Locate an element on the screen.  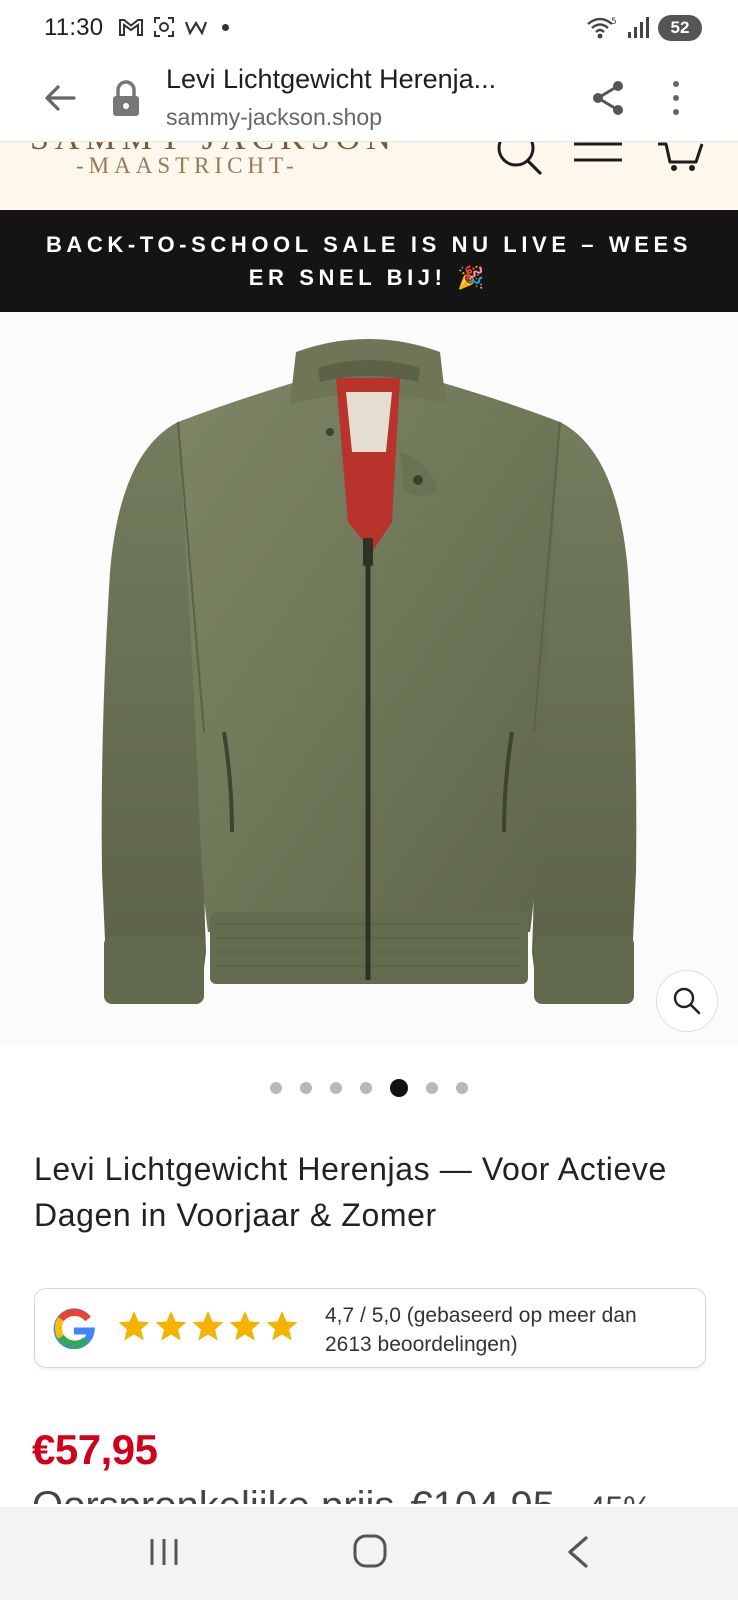
zoom-magnifier-icon is located at coordinates (687, 1001).